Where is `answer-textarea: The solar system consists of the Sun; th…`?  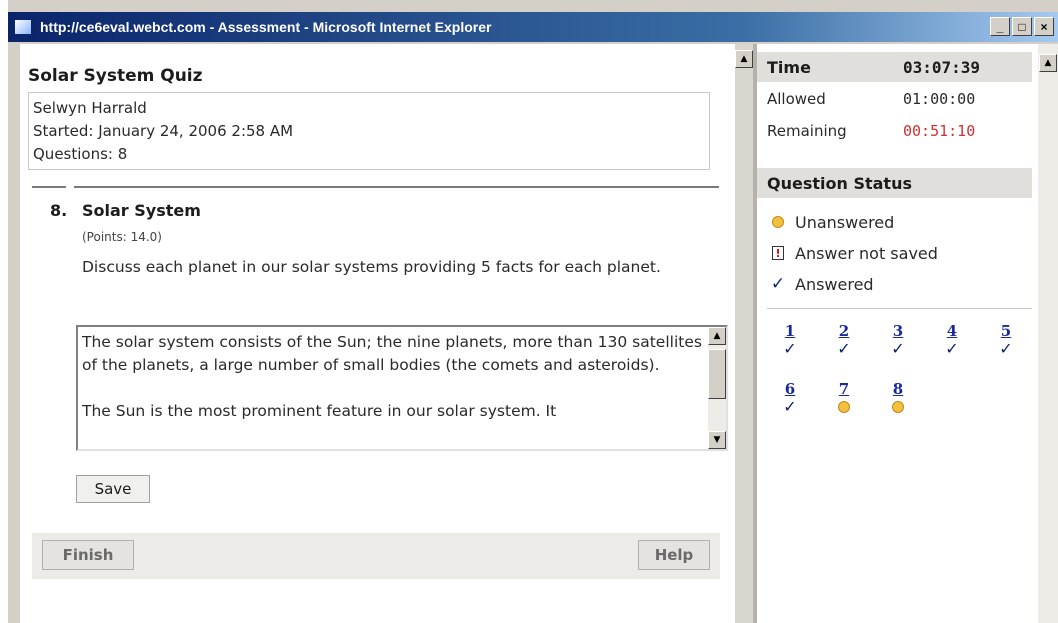 answer-textarea: The solar system consists of the Sun; th… is located at coordinates (402, 388).